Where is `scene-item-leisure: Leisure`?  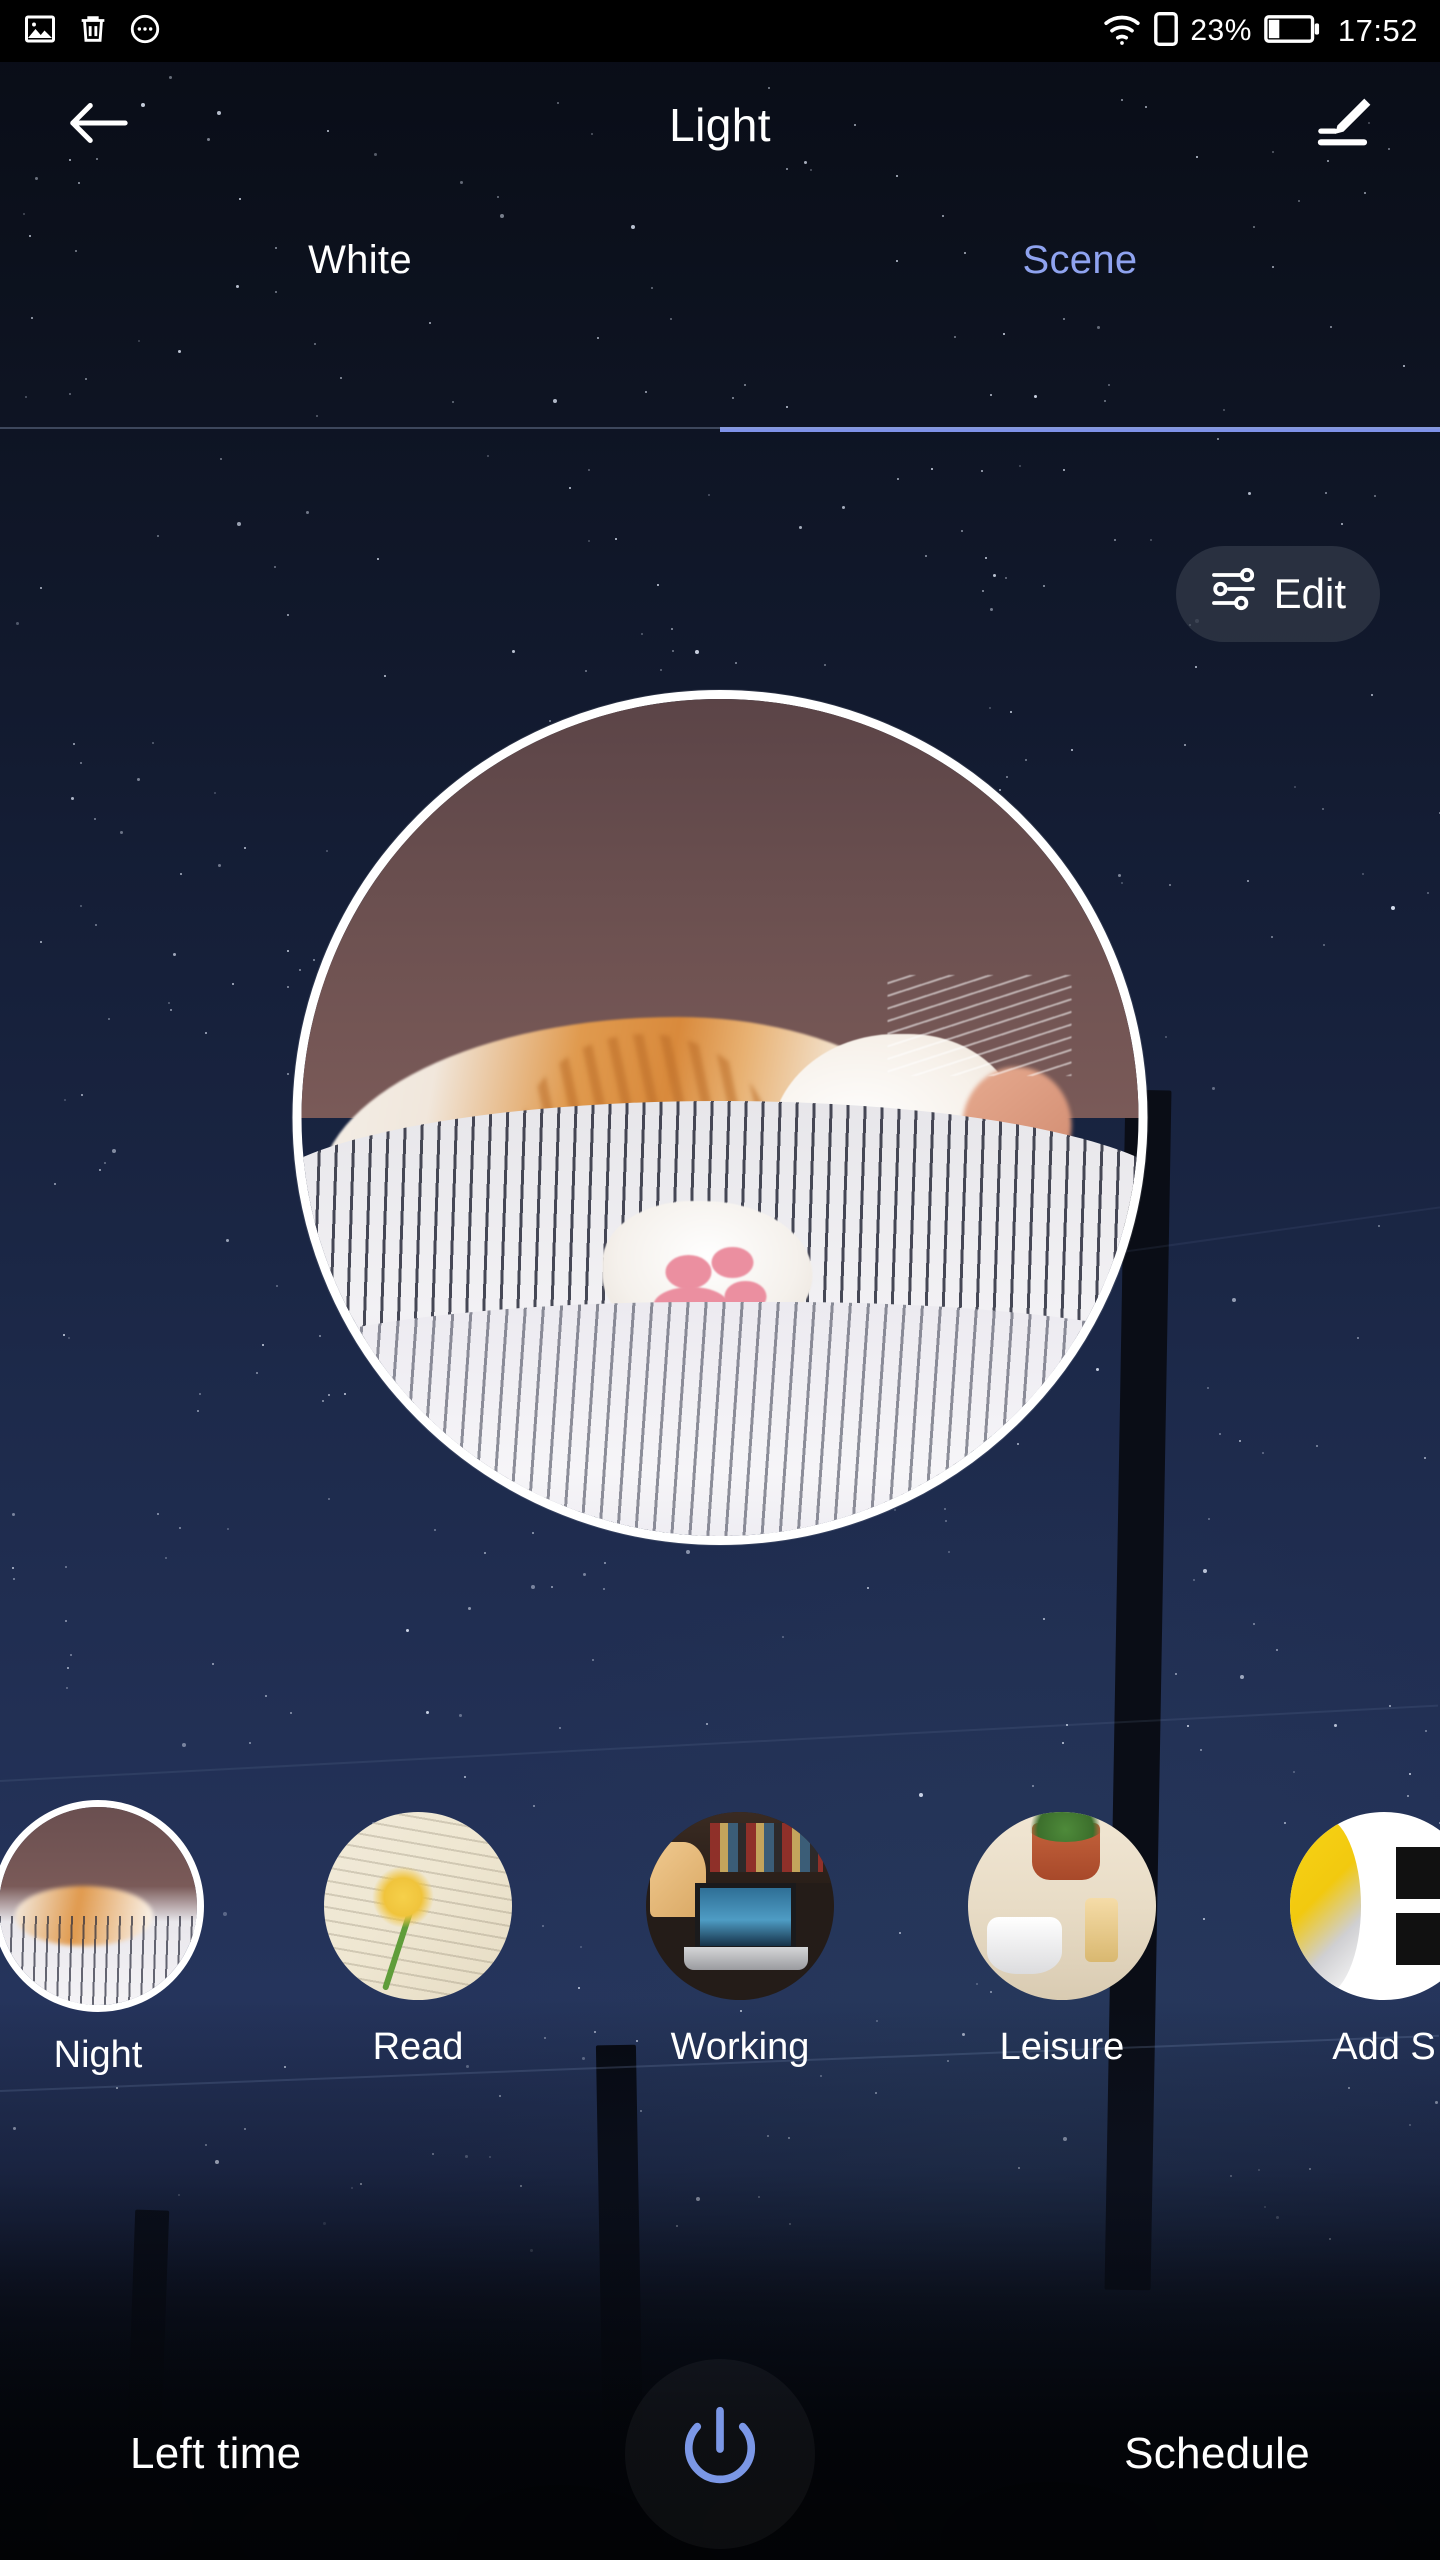
scene-item-leisure: Leisure is located at coordinates (1062, 1938).